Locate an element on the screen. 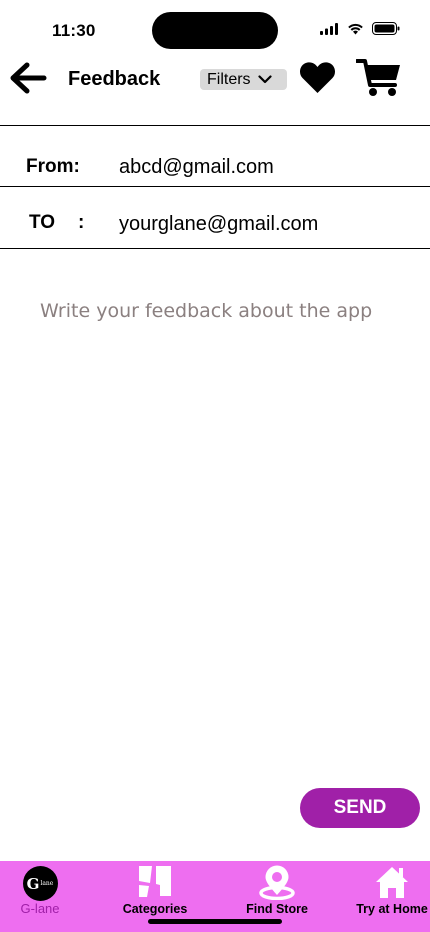 The width and height of the screenshot is (430, 932). to-label: TO is located at coordinates (42, 222).